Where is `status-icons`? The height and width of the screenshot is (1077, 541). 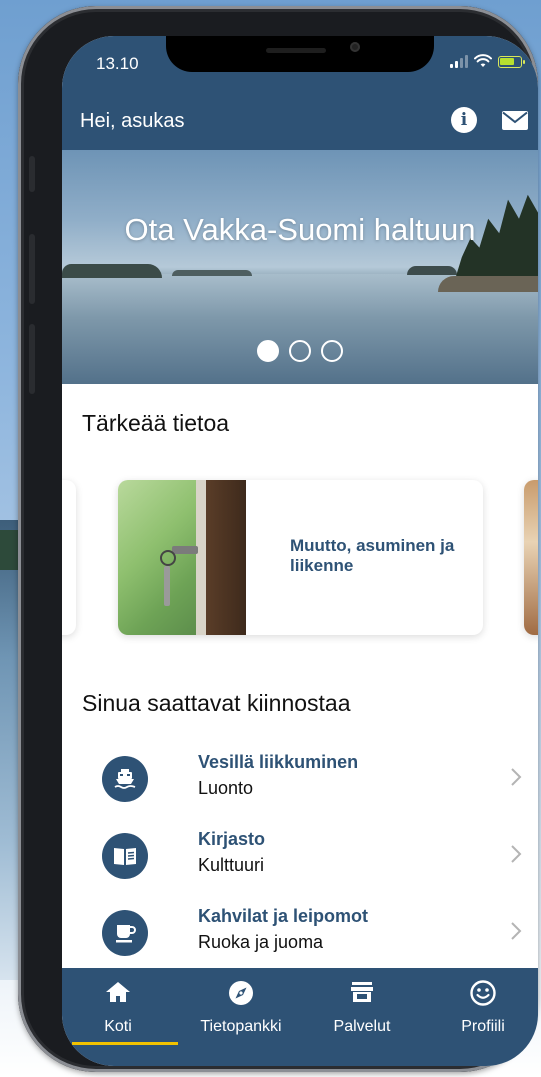
status-icons is located at coordinates (487, 61).